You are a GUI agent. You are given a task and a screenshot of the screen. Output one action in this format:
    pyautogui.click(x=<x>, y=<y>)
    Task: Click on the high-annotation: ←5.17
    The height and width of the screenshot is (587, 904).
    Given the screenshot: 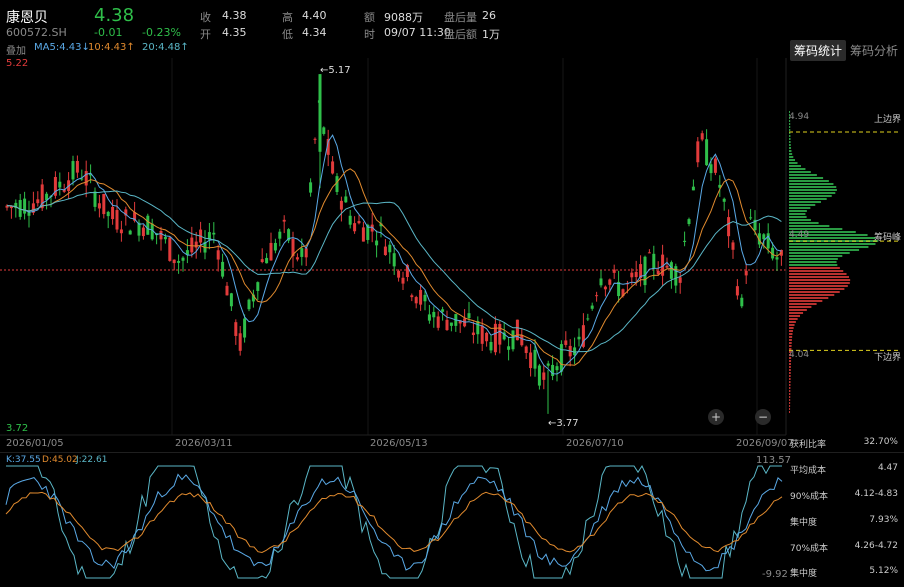 What is the action you would take?
    pyautogui.click(x=335, y=70)
    